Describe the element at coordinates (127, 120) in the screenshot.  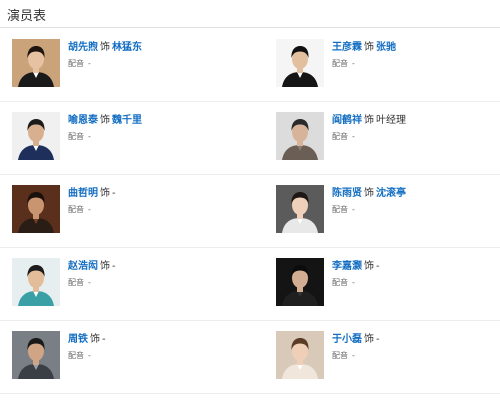
I see `role-name-link: 魏千里` at that location.